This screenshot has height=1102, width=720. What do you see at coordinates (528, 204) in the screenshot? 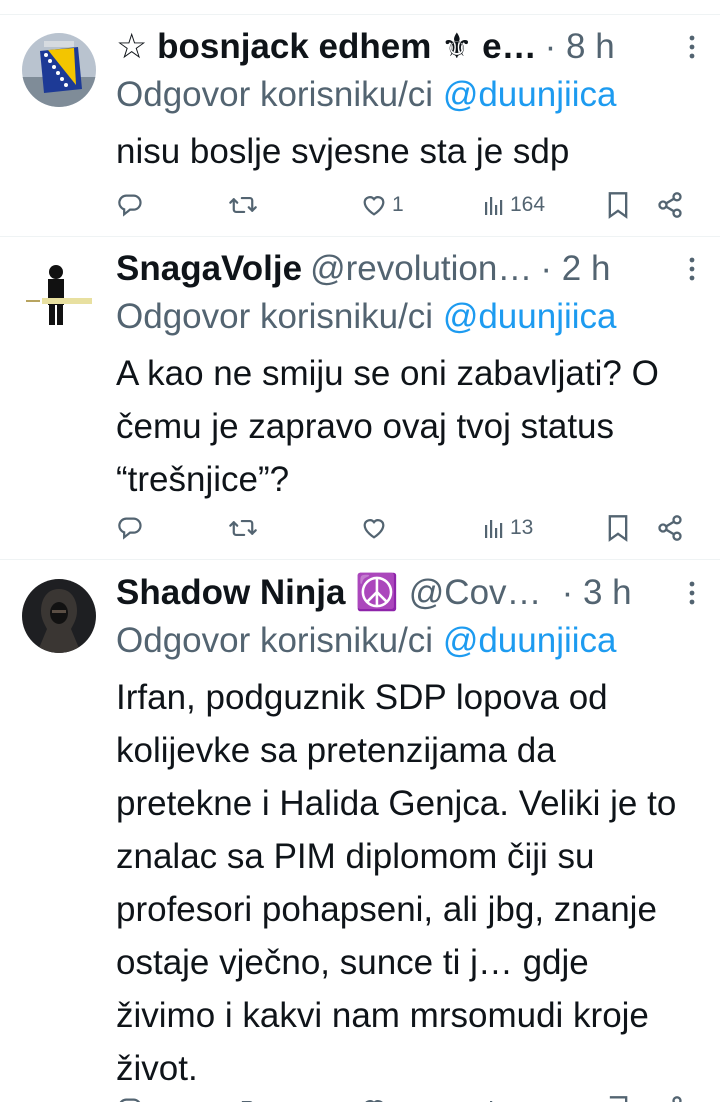
I see `view-count: 164` at bounding box center [528, 204].